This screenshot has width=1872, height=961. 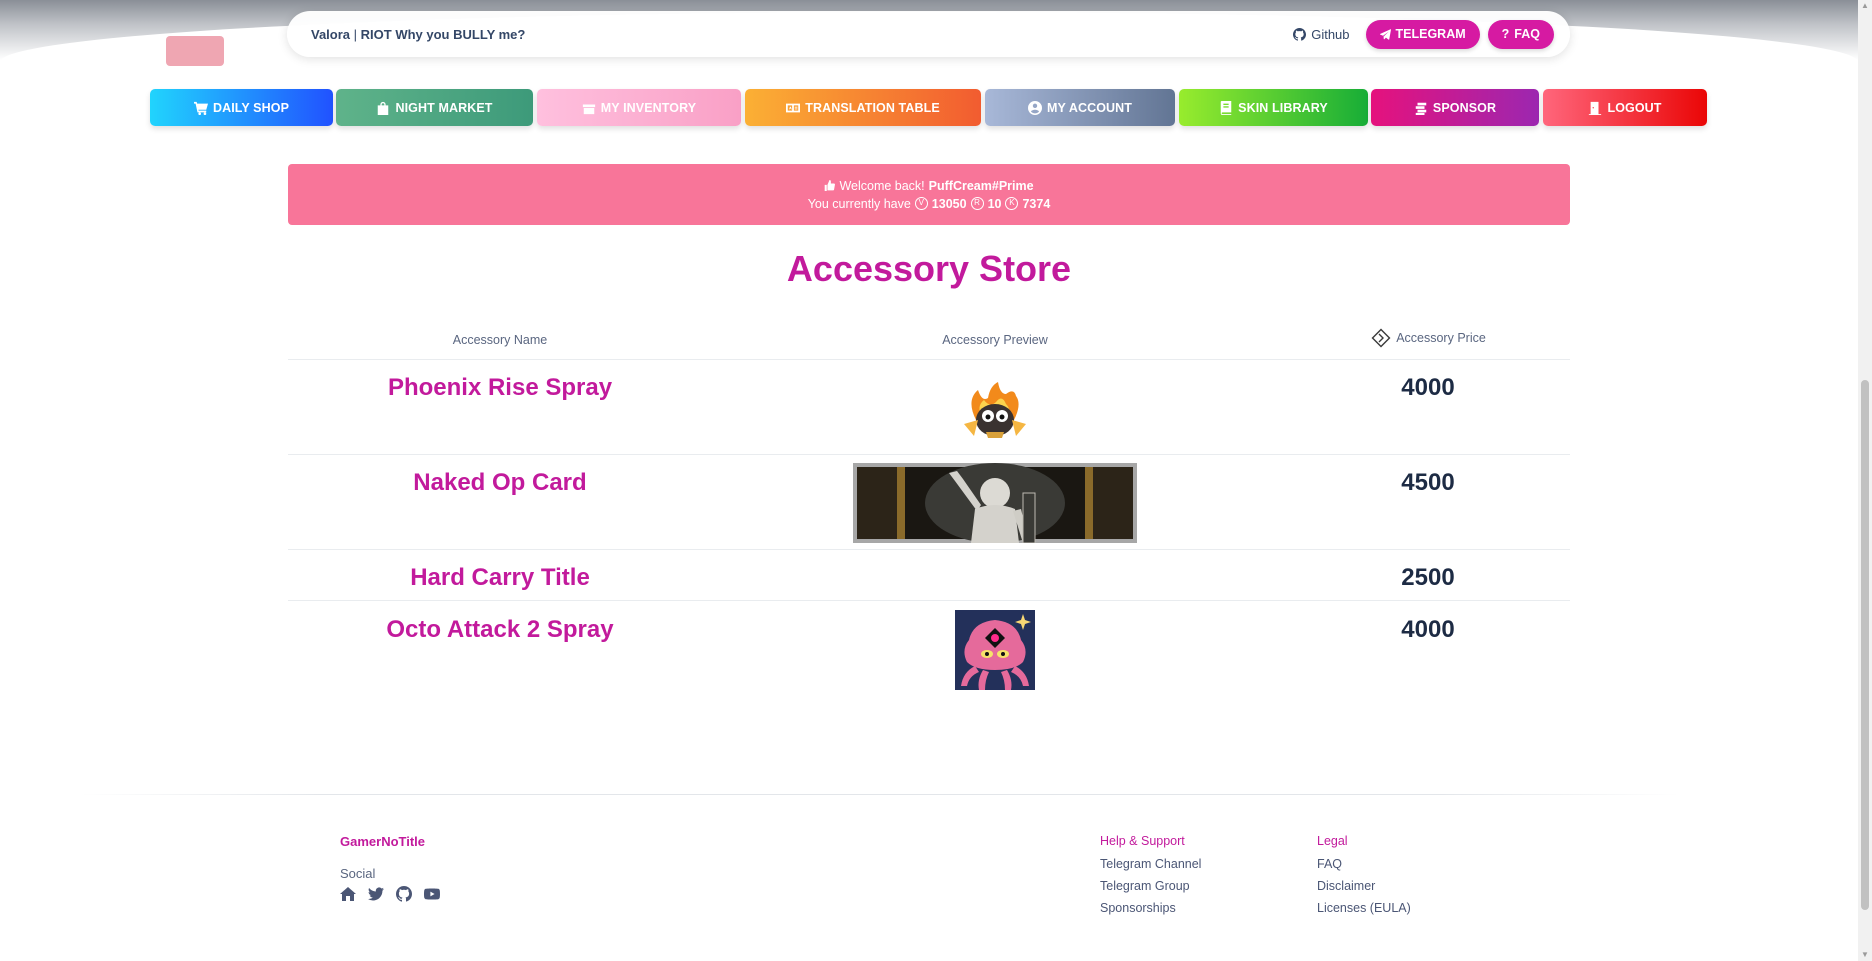 I want to click on valorant-points-icon: V, so click(x=921, y=203).